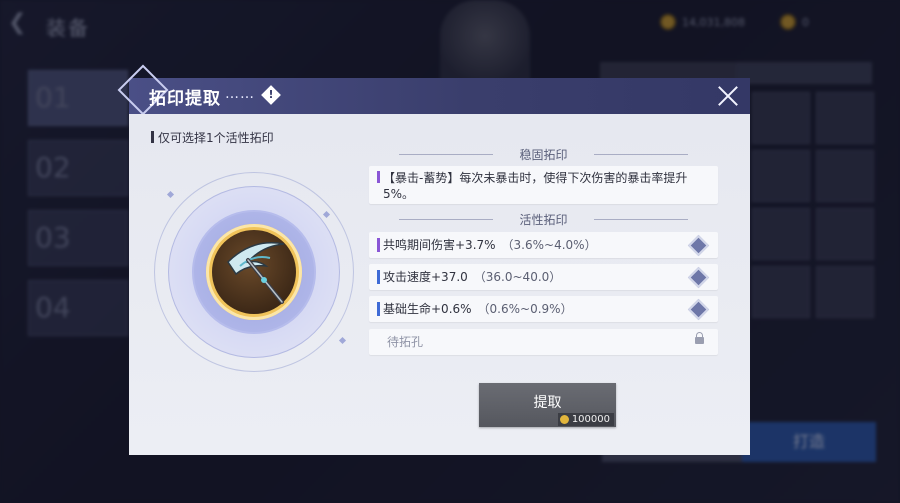 The image size is (900, 503). I want to click on close-button, so click(728, 96).